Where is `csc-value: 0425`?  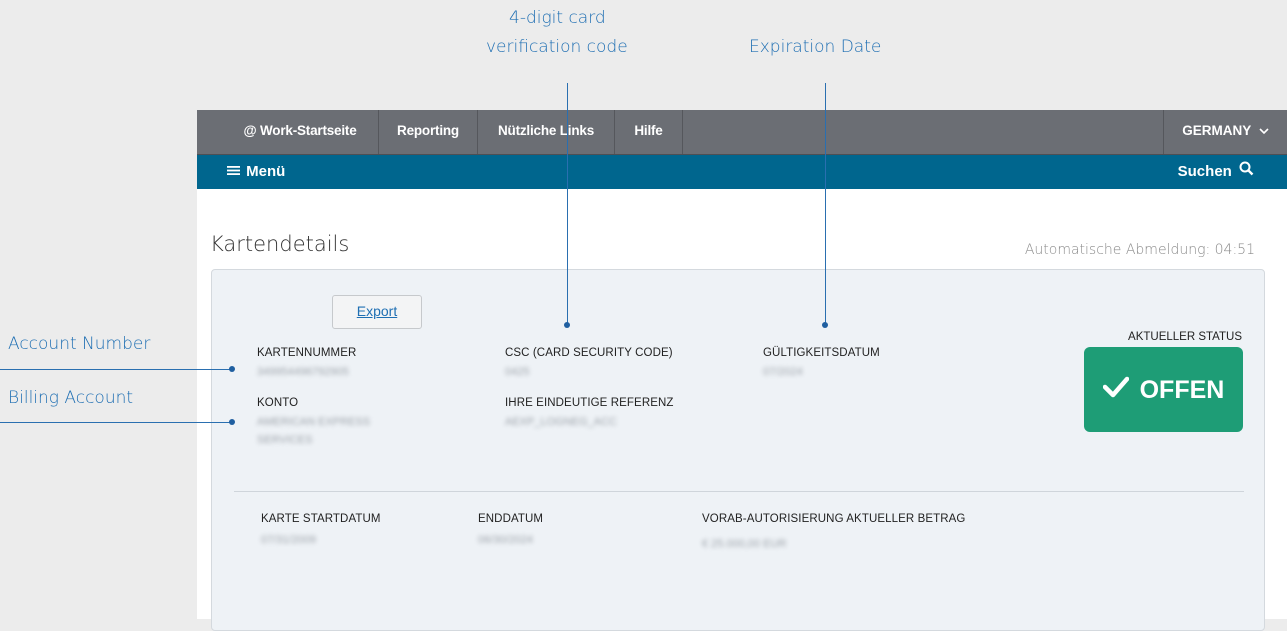
csc-value: 0425 is located at coordinates (517, 372).